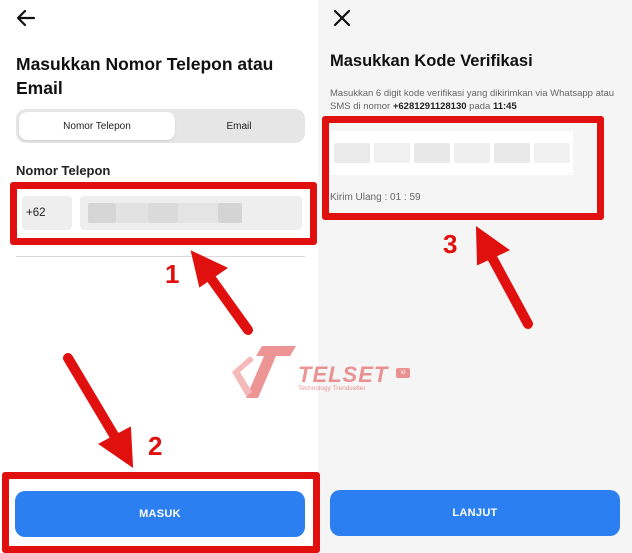 The height and width of the screenshot is (553, 632). Describe the element at coordinates (172, 274) in the screenshot. I see `step-number-1: 1` at that location.